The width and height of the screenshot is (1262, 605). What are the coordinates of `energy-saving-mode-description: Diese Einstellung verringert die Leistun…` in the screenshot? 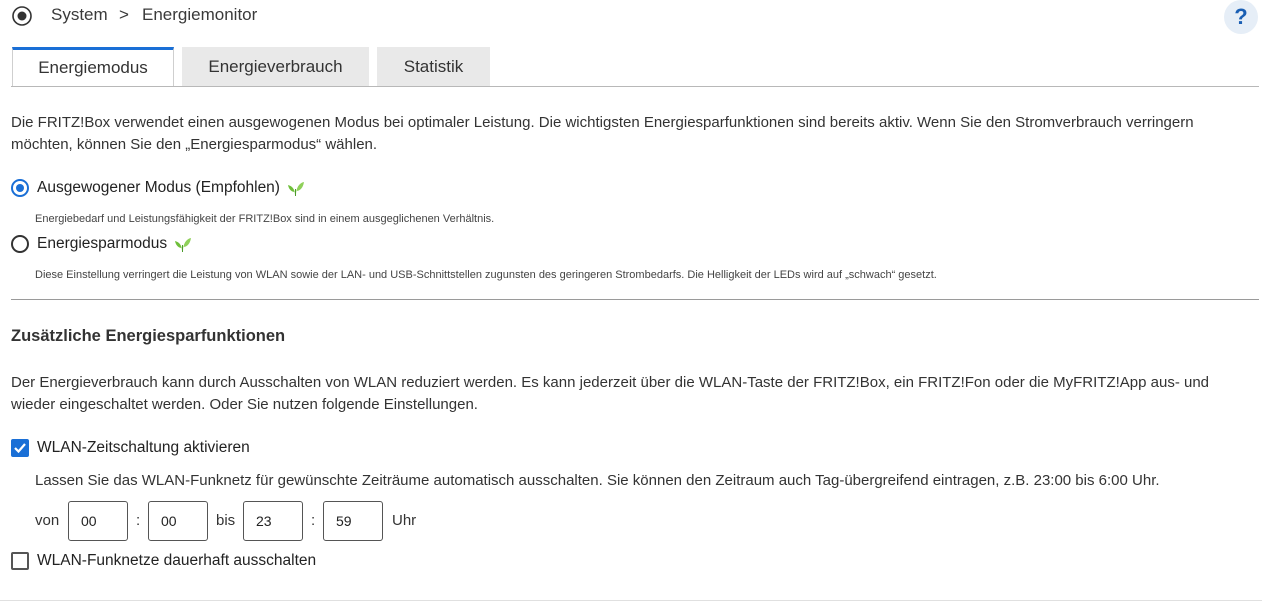 It's located at (486, 275).